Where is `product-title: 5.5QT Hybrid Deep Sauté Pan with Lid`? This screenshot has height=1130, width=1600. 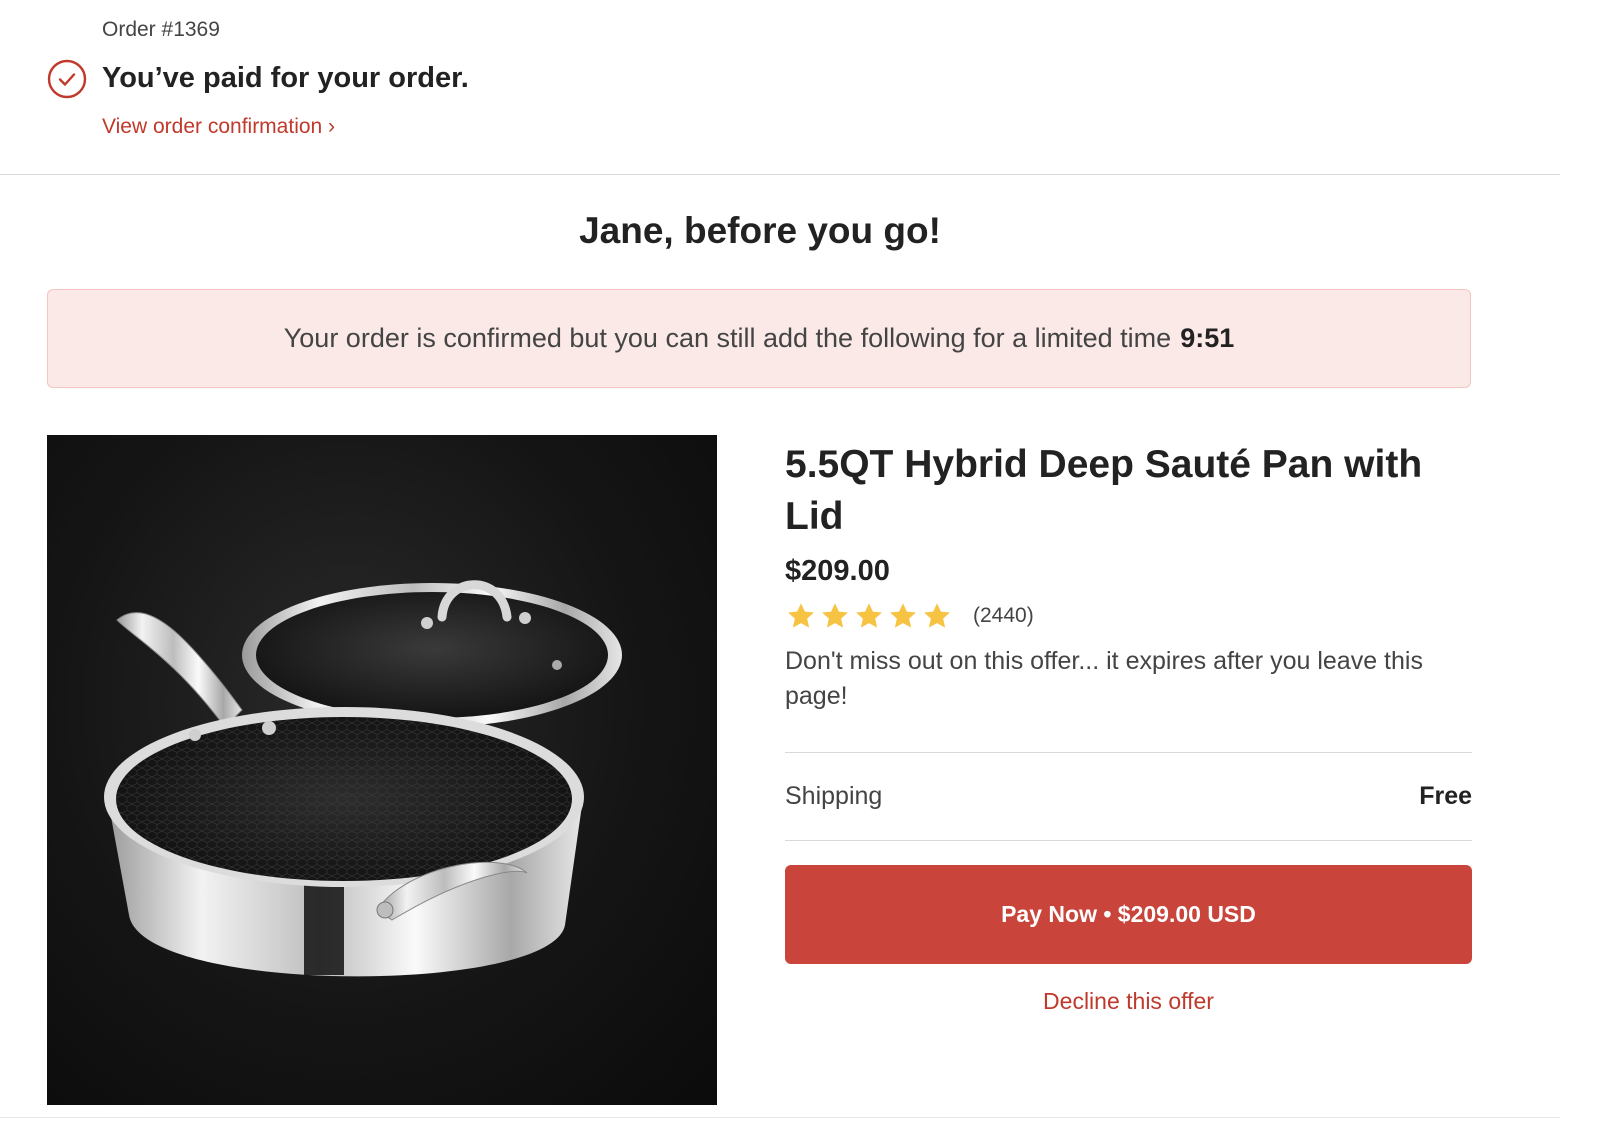
product-title: 5.5QT Hybrid Deep Sauté Pan with Lid is located at coordinates (1104, 490).